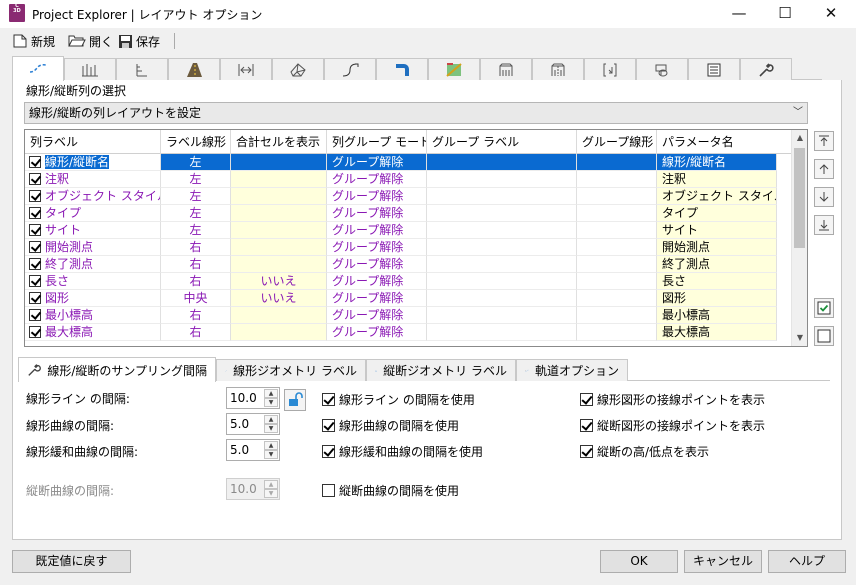  I want to click on scroll-up-arrow-icon: ▲, so click(799, 138).